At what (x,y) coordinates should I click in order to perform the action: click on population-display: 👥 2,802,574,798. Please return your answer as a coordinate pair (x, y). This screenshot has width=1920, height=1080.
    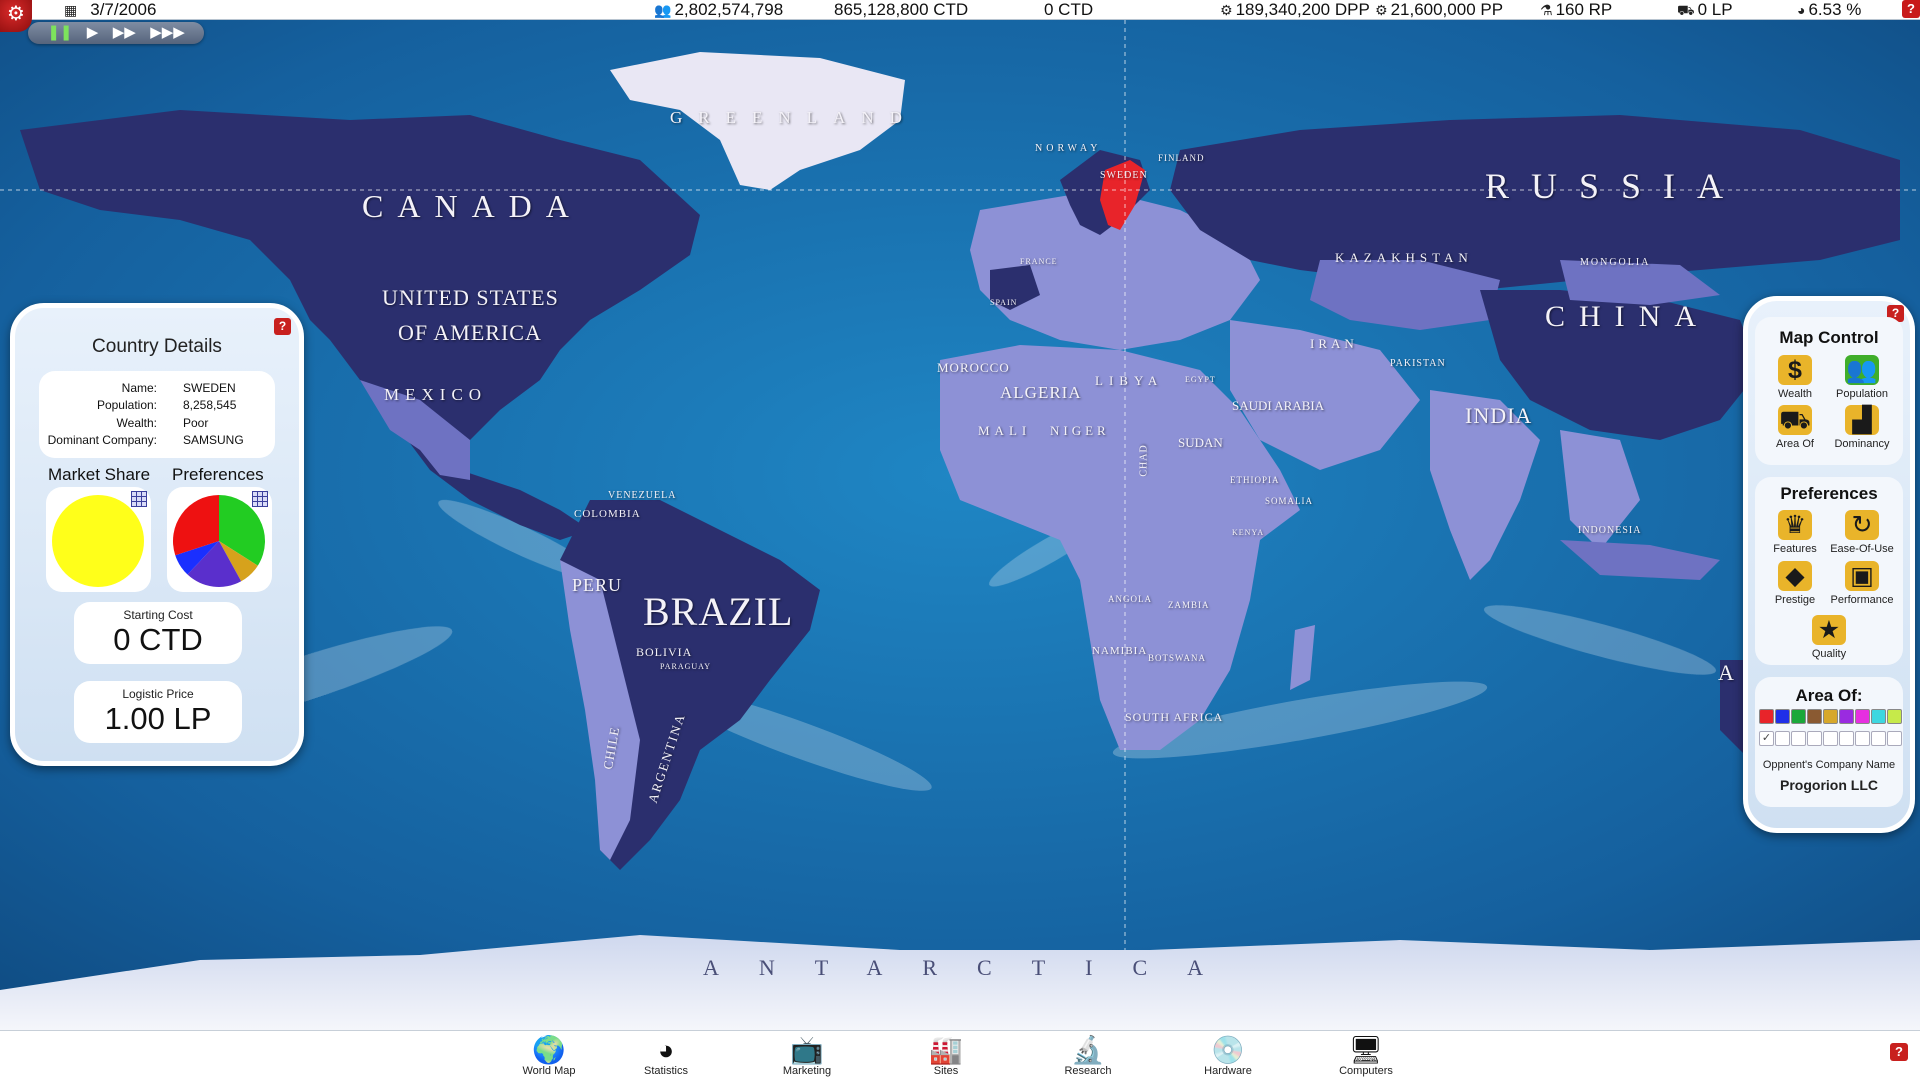
    Looking at the image, I should click on (718, 10).